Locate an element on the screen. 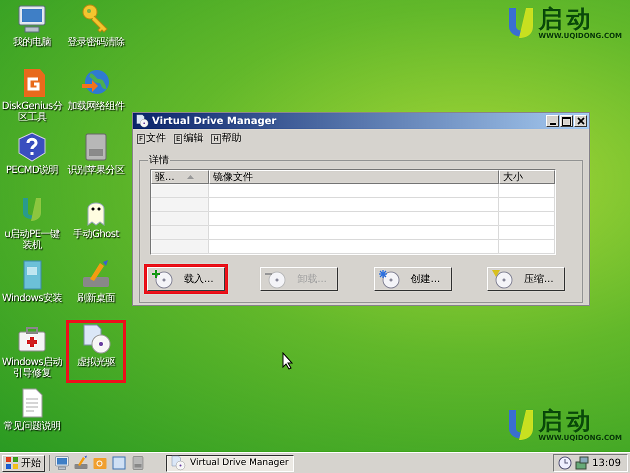  desktop-icon-label: PECMD说明 is located at coordinates (32, 170).